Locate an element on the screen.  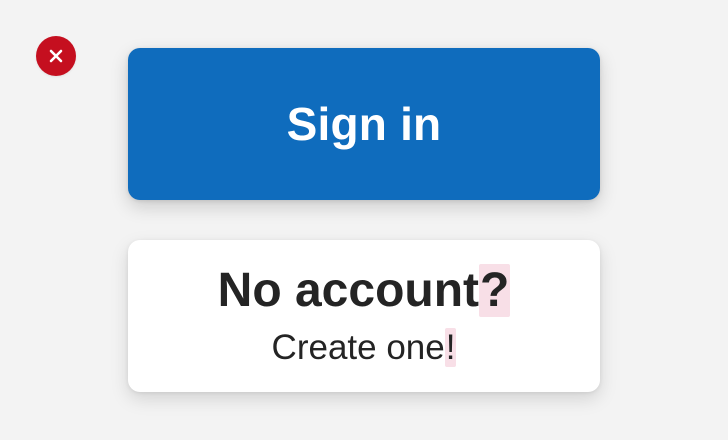
create-one-text: Create one is located at coordinates (358, 347).